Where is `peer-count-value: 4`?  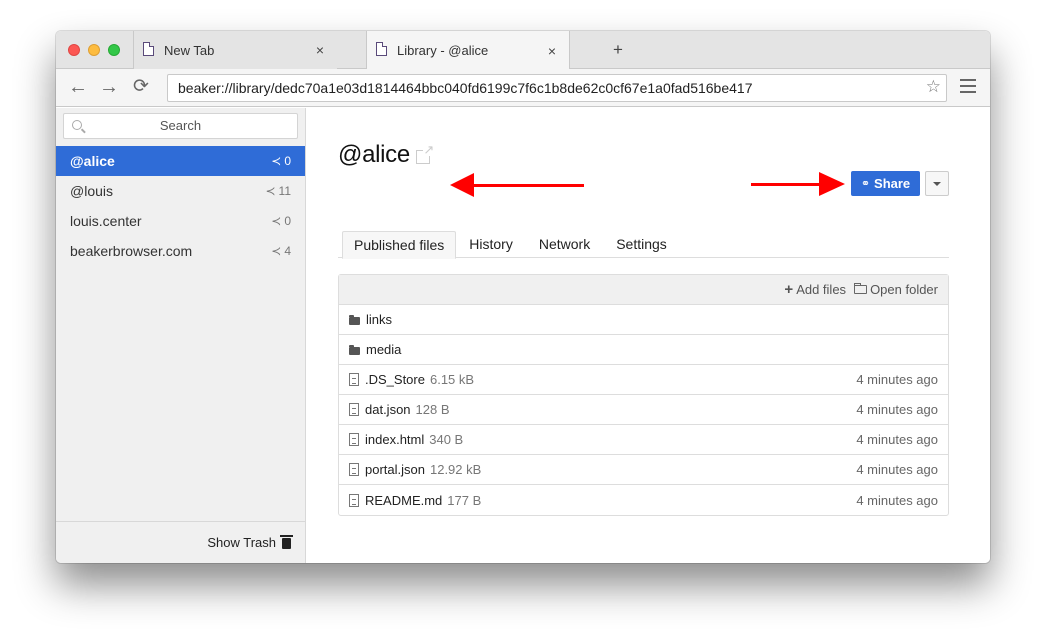
peer-count-value: 4 is located at coordinates (287, 251).